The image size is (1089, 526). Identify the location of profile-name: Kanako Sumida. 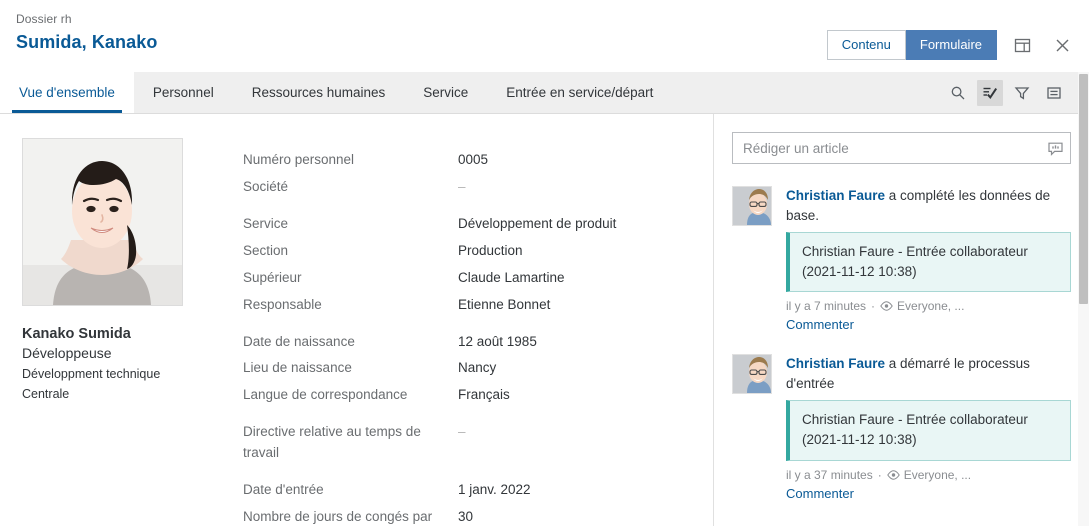
(76, 334).